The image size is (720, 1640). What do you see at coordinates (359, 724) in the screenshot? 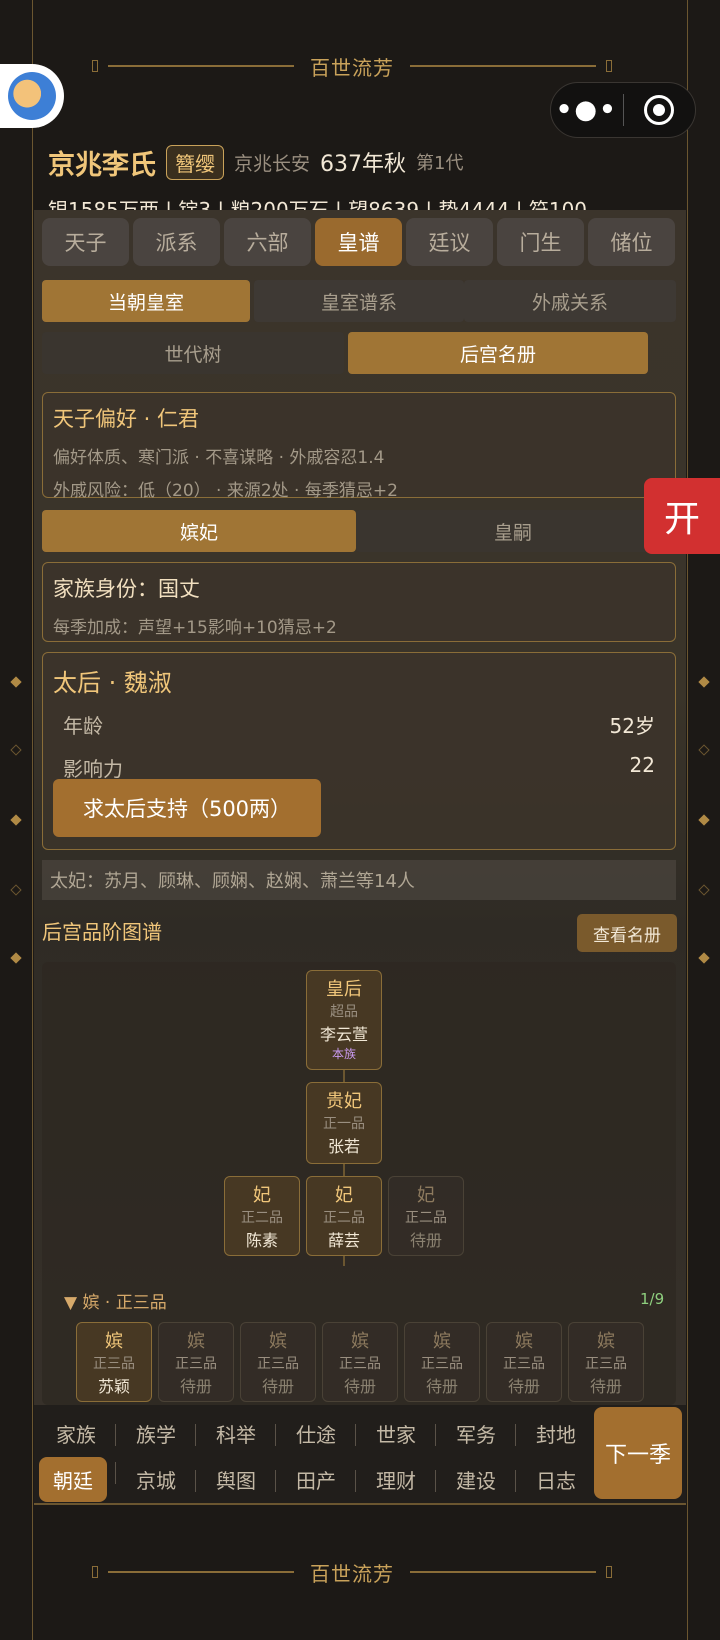
I see `dowager-age-row: 年龄 52岁` at bounding box center [359, 724].